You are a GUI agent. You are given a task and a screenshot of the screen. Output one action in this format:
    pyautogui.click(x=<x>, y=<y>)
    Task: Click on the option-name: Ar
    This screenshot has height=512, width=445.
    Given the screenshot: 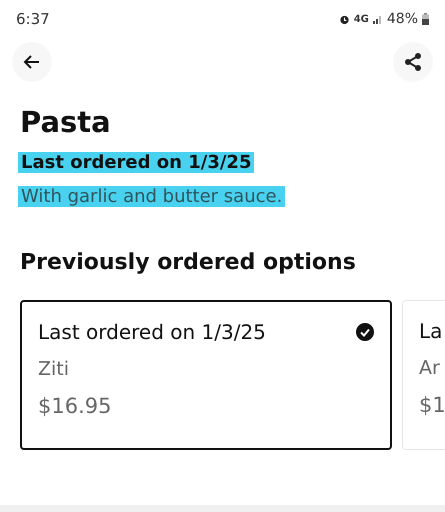 What is the action you would take?
    pyautogui.click(x=430, y=368)
    